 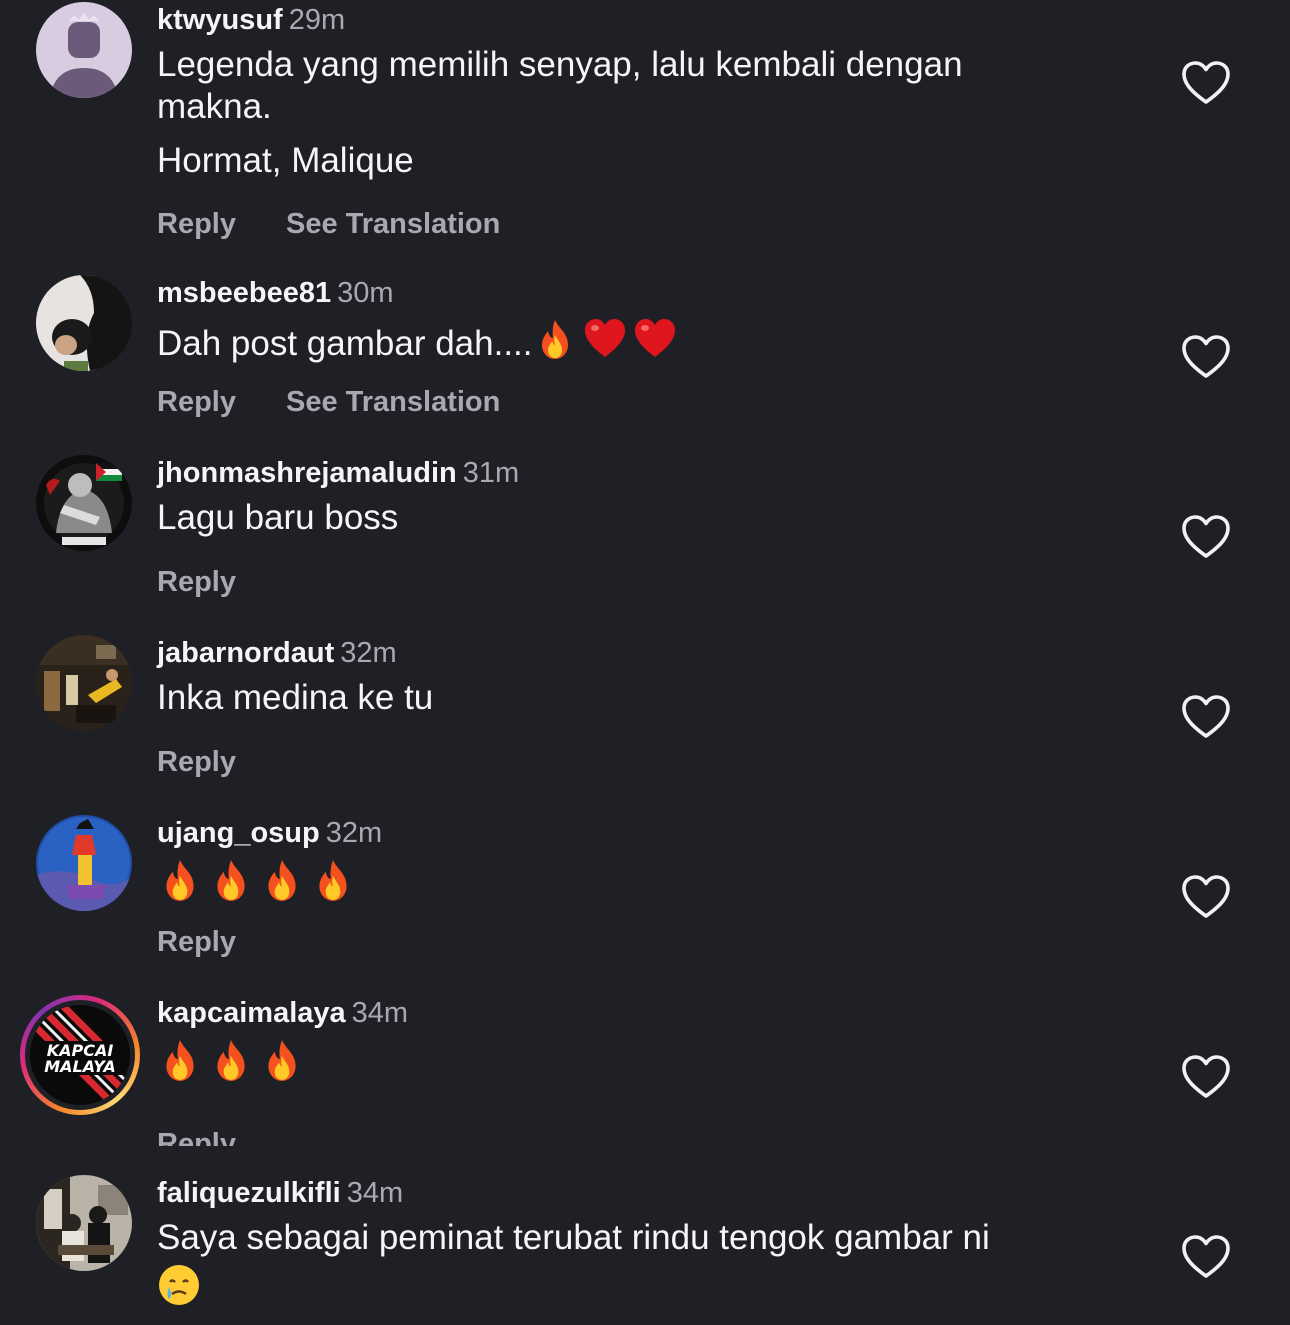 I want to click on comment-header: msbeebee81 30m, so click(x=652, y=293).